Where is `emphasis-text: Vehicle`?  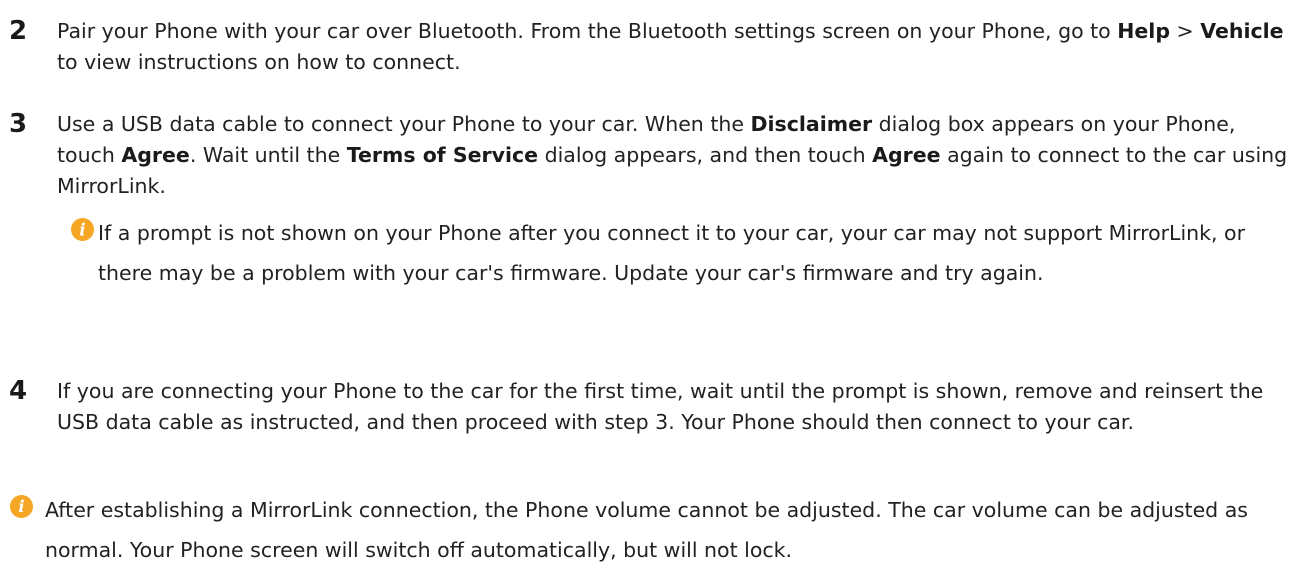 emphasis-text: Vehicle is located at coordinates (1242, 31).